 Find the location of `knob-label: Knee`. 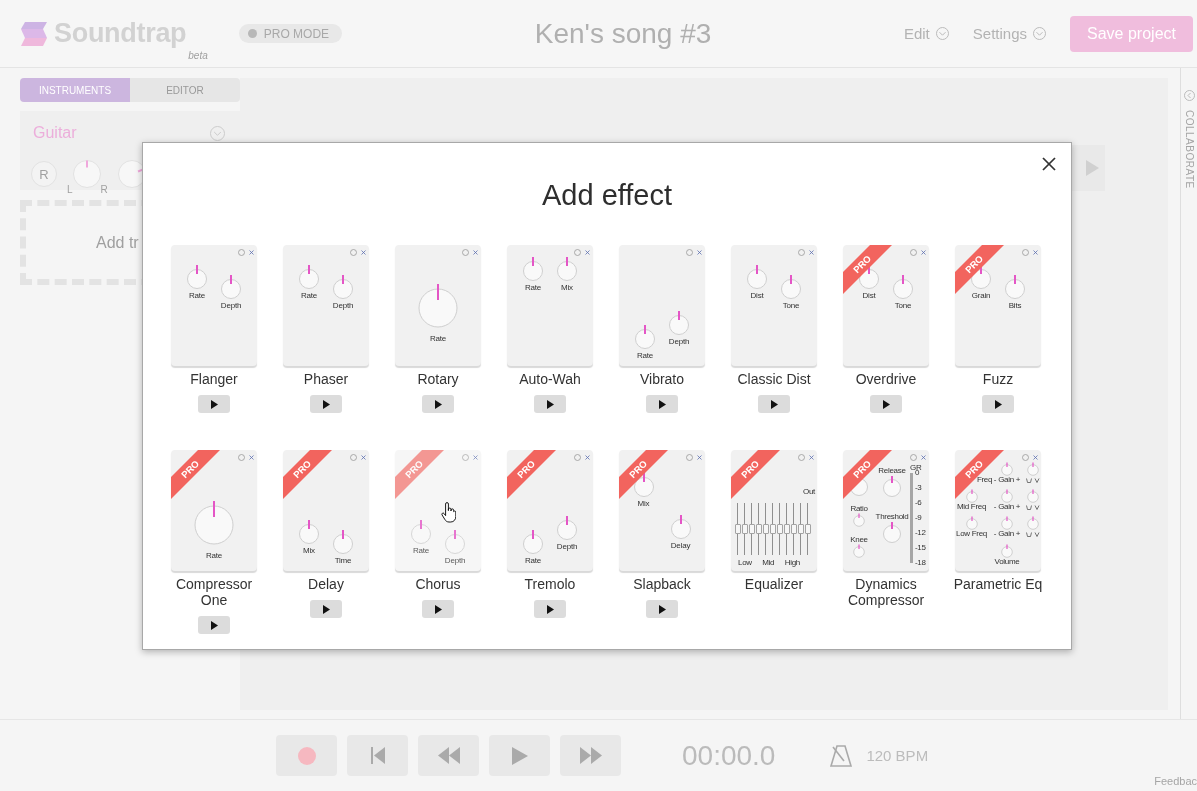

knob-label: Knee is located at coordinates (859, 540).